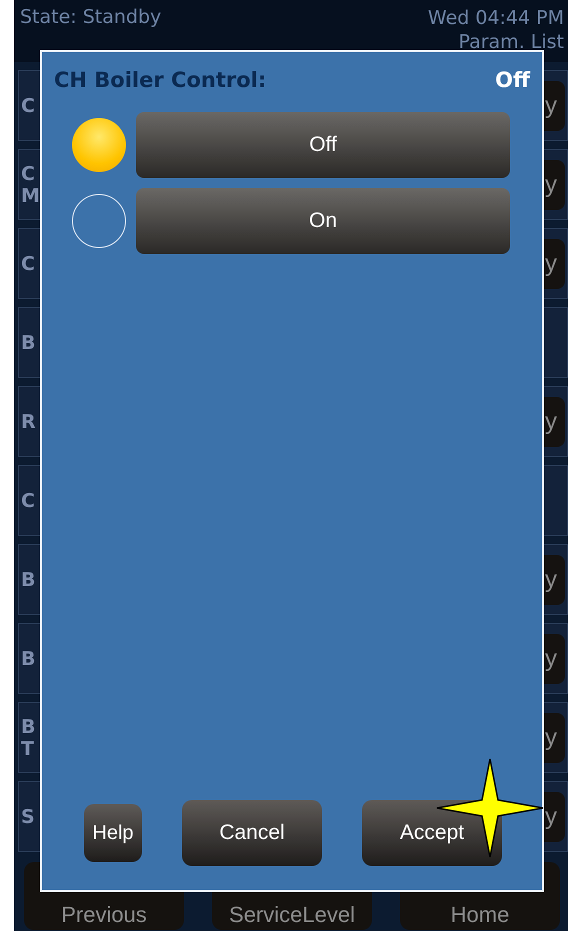 The width and height of the screenshot is (568, 931). Describe the element at coordinates (252, 833) in the screenshot. I see `dialog-button: Cancel` at that location.